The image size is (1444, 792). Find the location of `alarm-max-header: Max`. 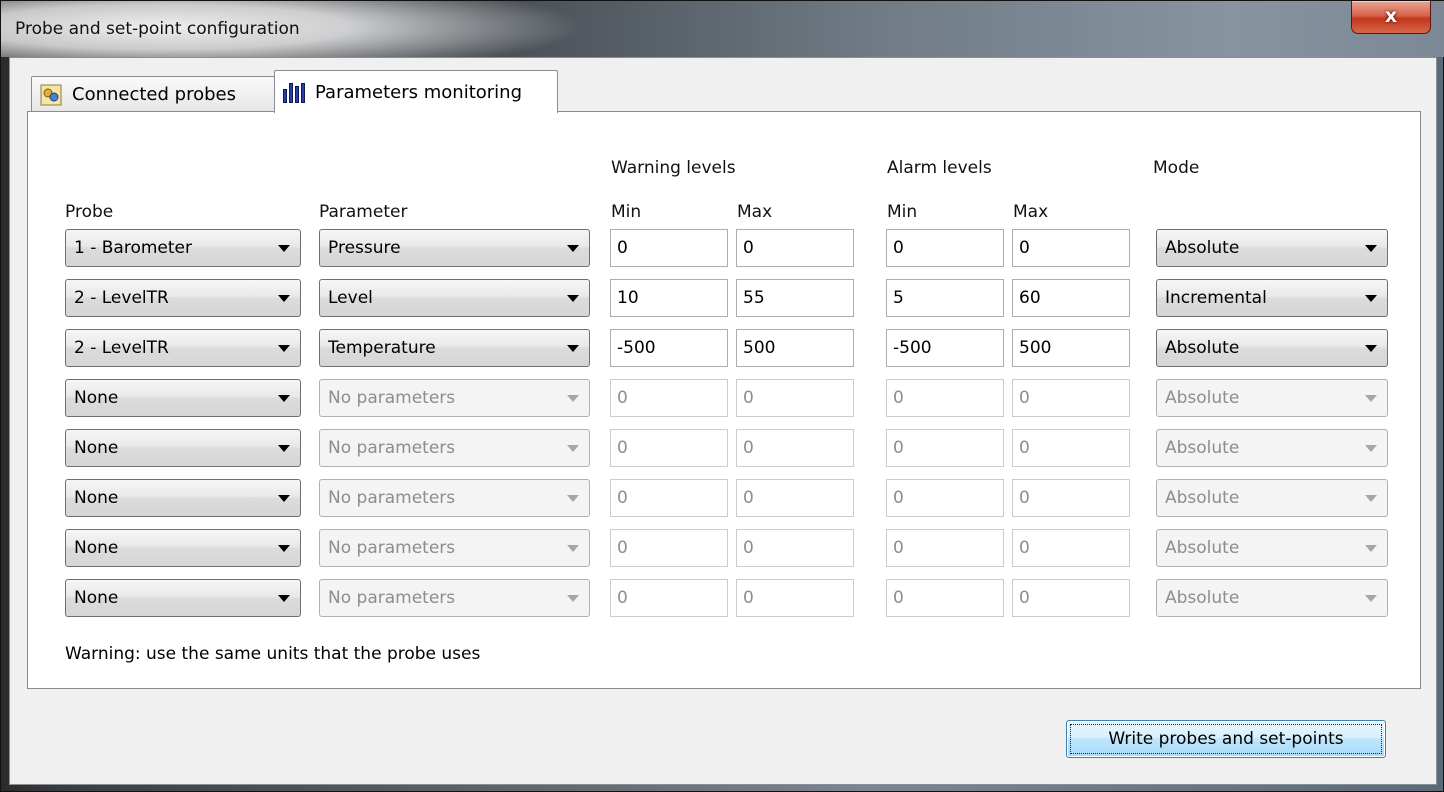

alarm-max-header: Max is located at coordinates (1031, 212).